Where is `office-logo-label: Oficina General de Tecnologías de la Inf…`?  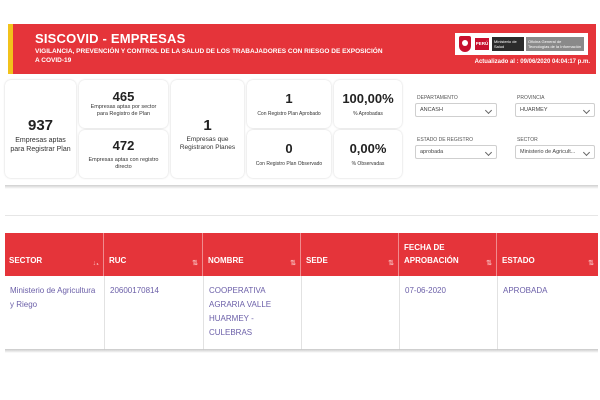
office-logo-label: Oficina General de Tecnologías de la Inf… is located at coordinates (555, 44).